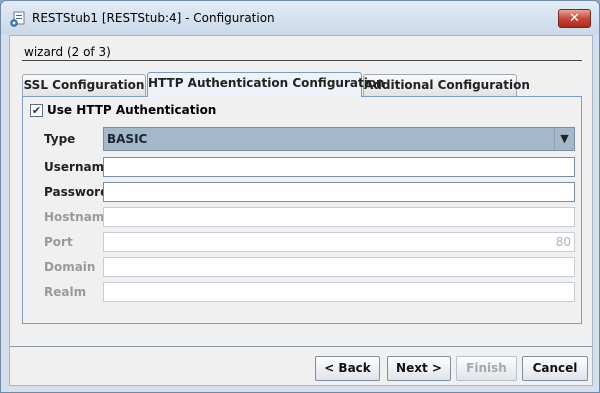 This screenshot has height=393, width=600. What do you see at coordinates (339, 292) in the screenshot?
I see `realm-field` at bounding box center [339, 292].